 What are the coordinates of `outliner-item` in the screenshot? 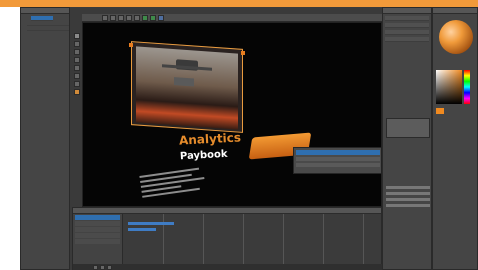 It's located at (48, 28).